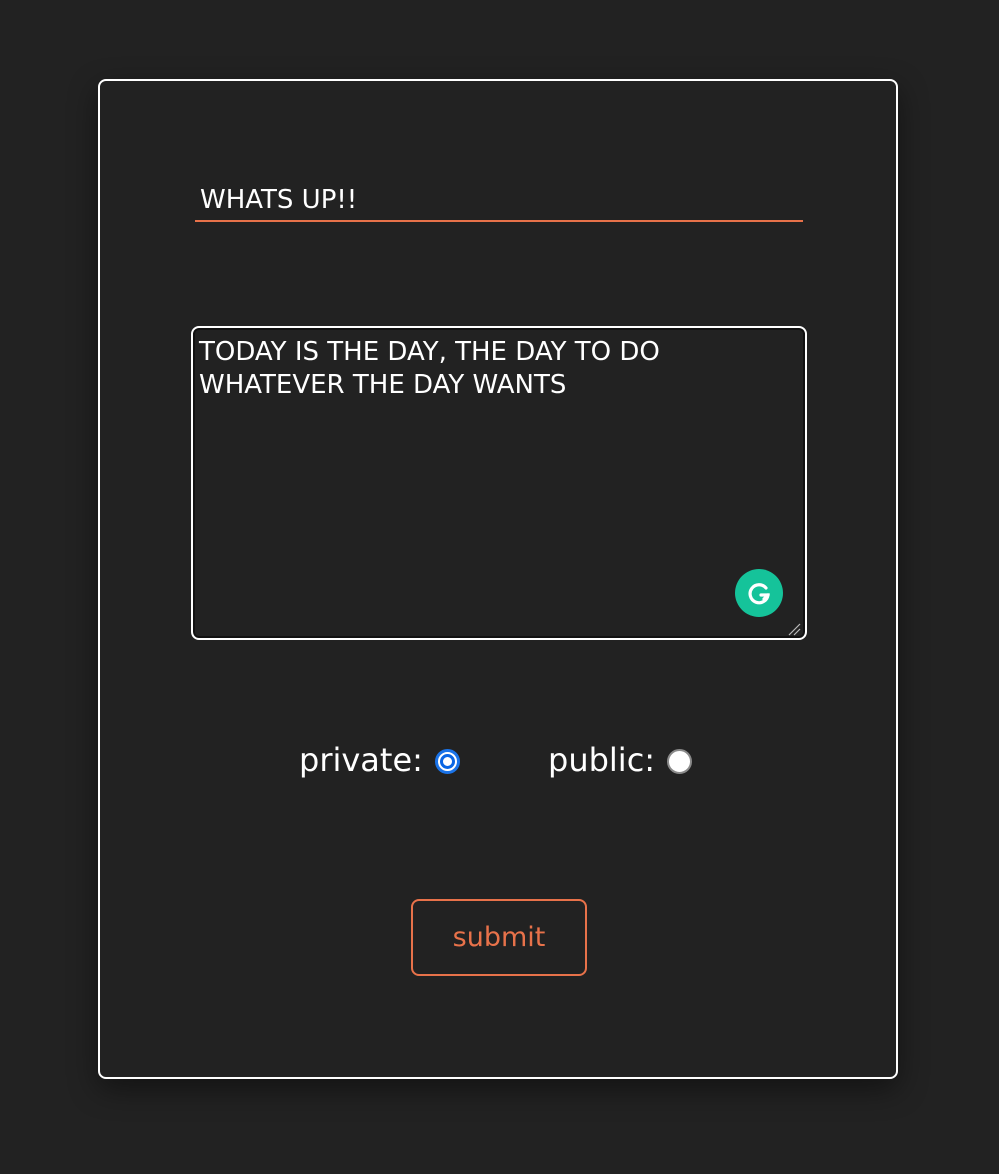 The height and width of the screenshot is (1174, 999). What do you see at coordinates (679, 761) in the screenshot?
I see `public-radio` at bounding box center [679, 761].